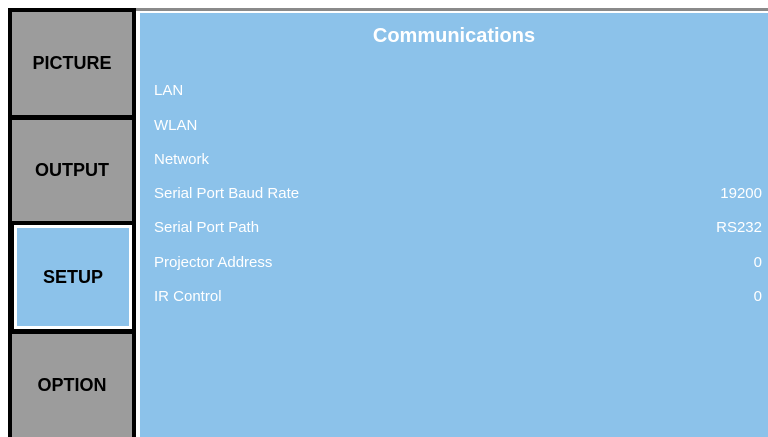  What do you see at coordinates (72, 170) in the screenshot?
I see `tab-output: OUTPUT` at bounding box center [72, 170].